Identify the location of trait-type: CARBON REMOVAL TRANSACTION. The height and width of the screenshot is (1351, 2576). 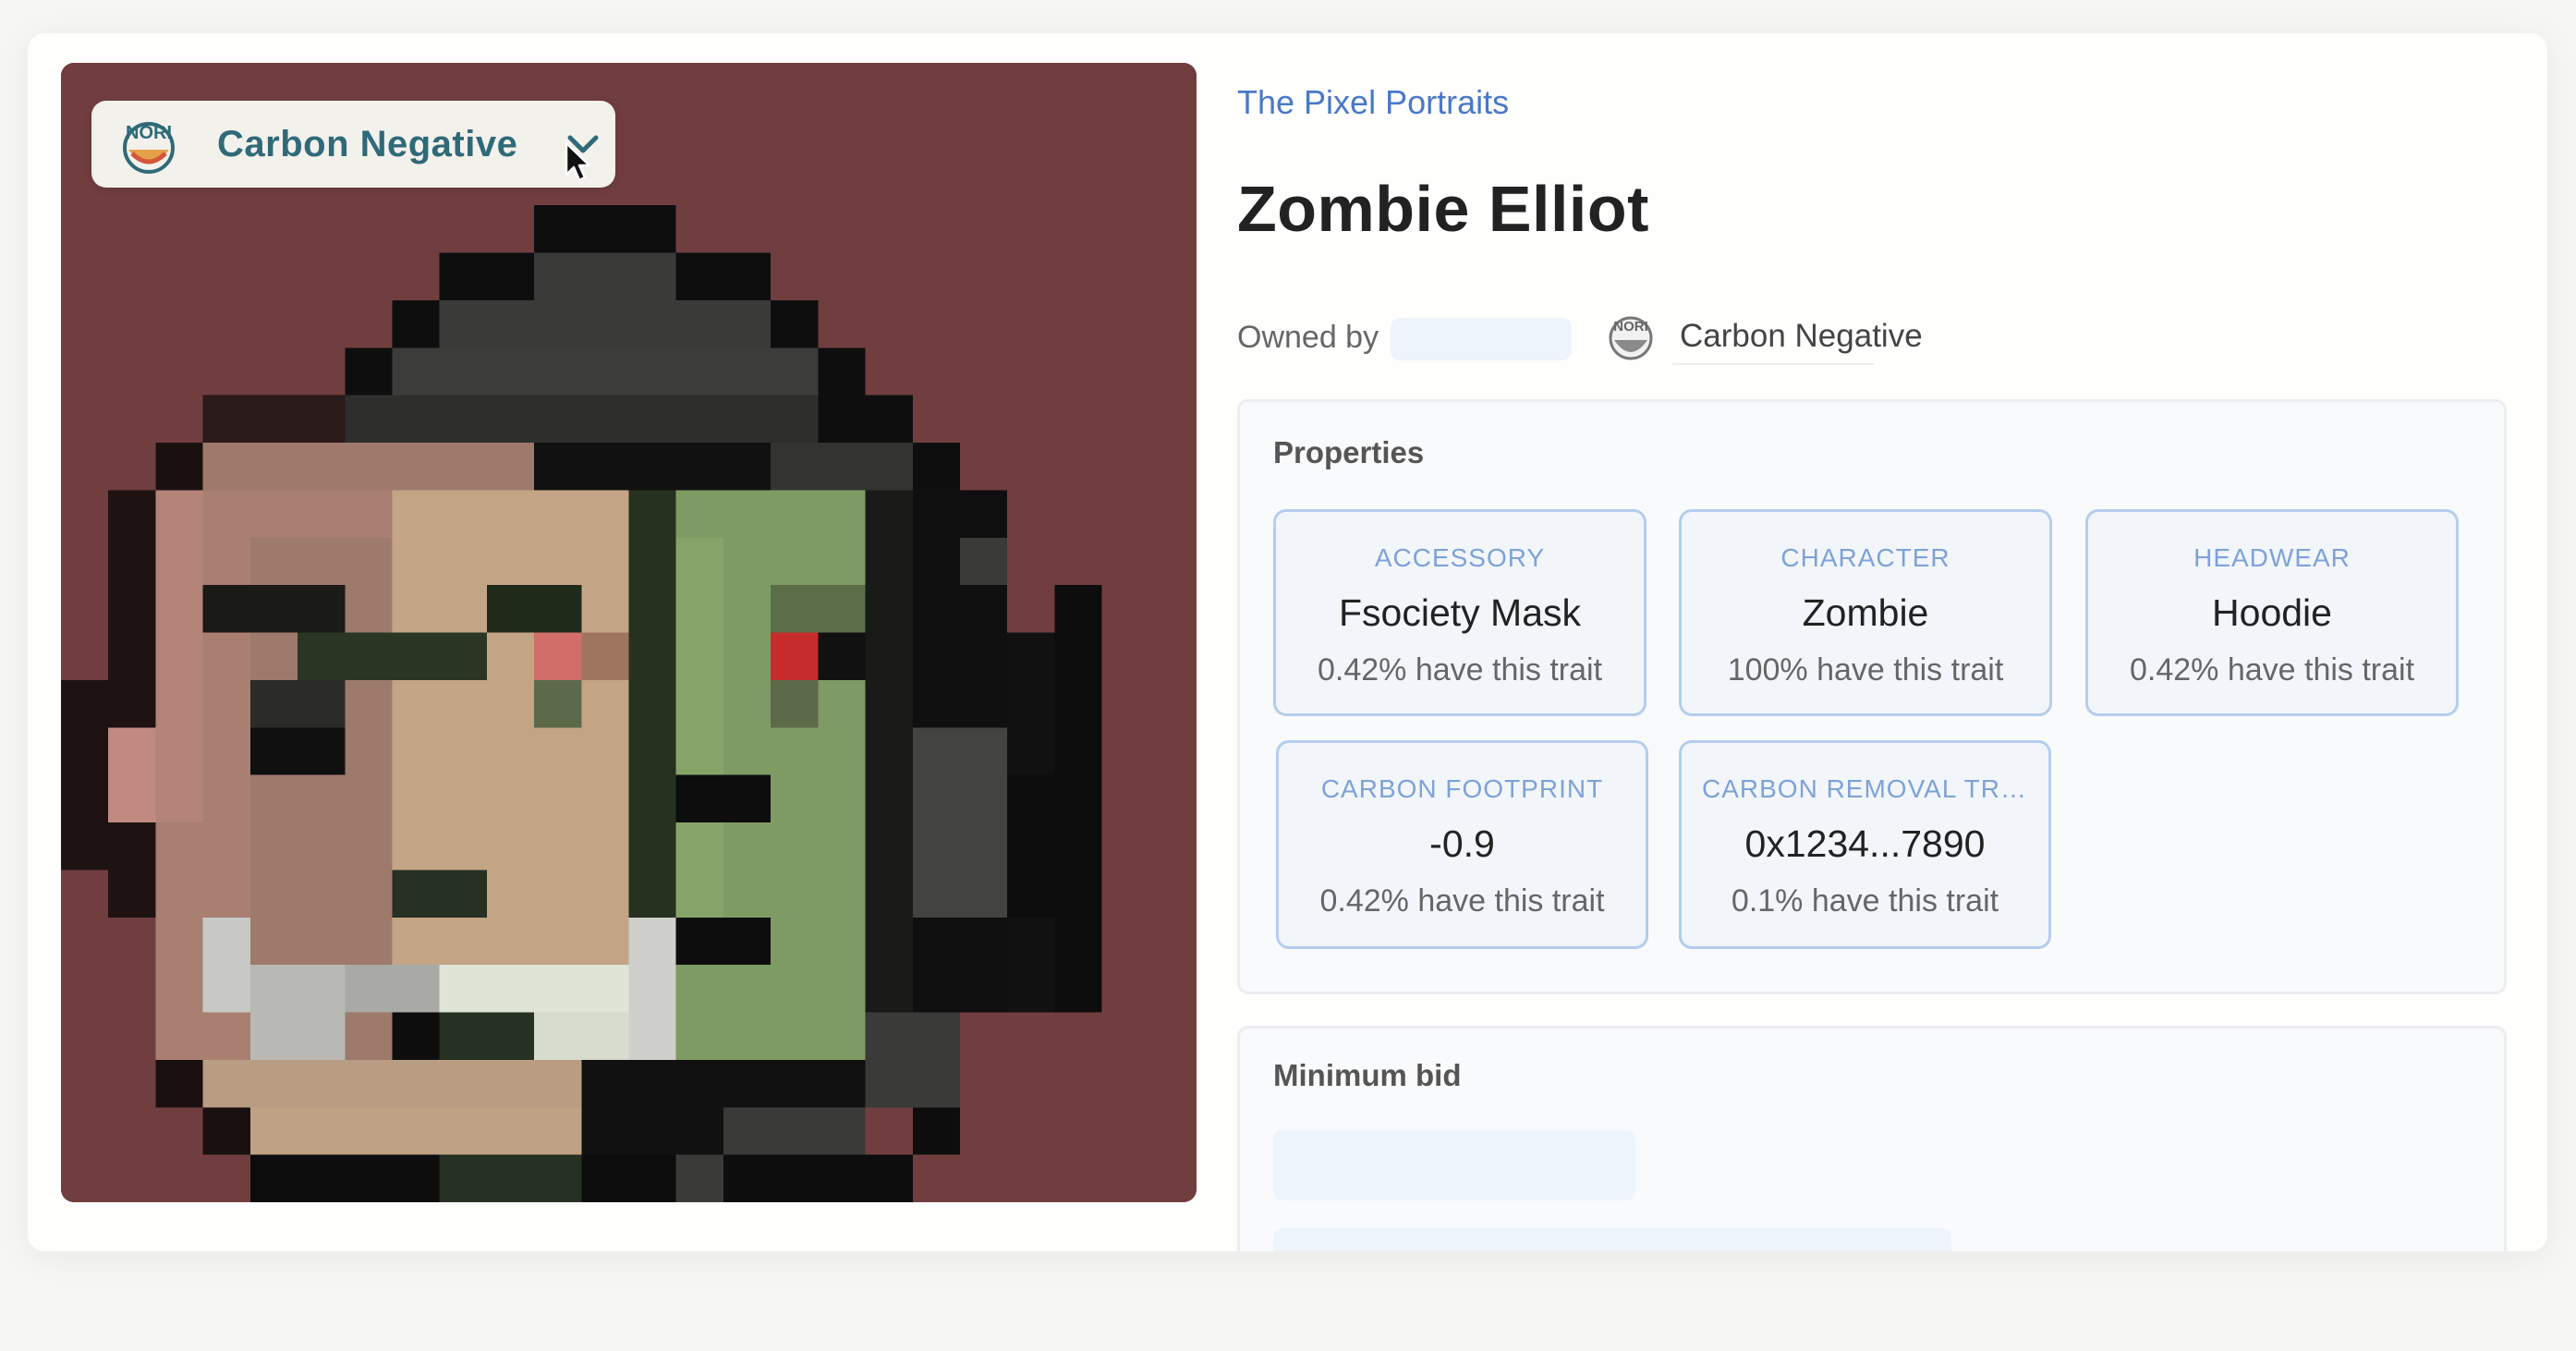
(1875, 789).